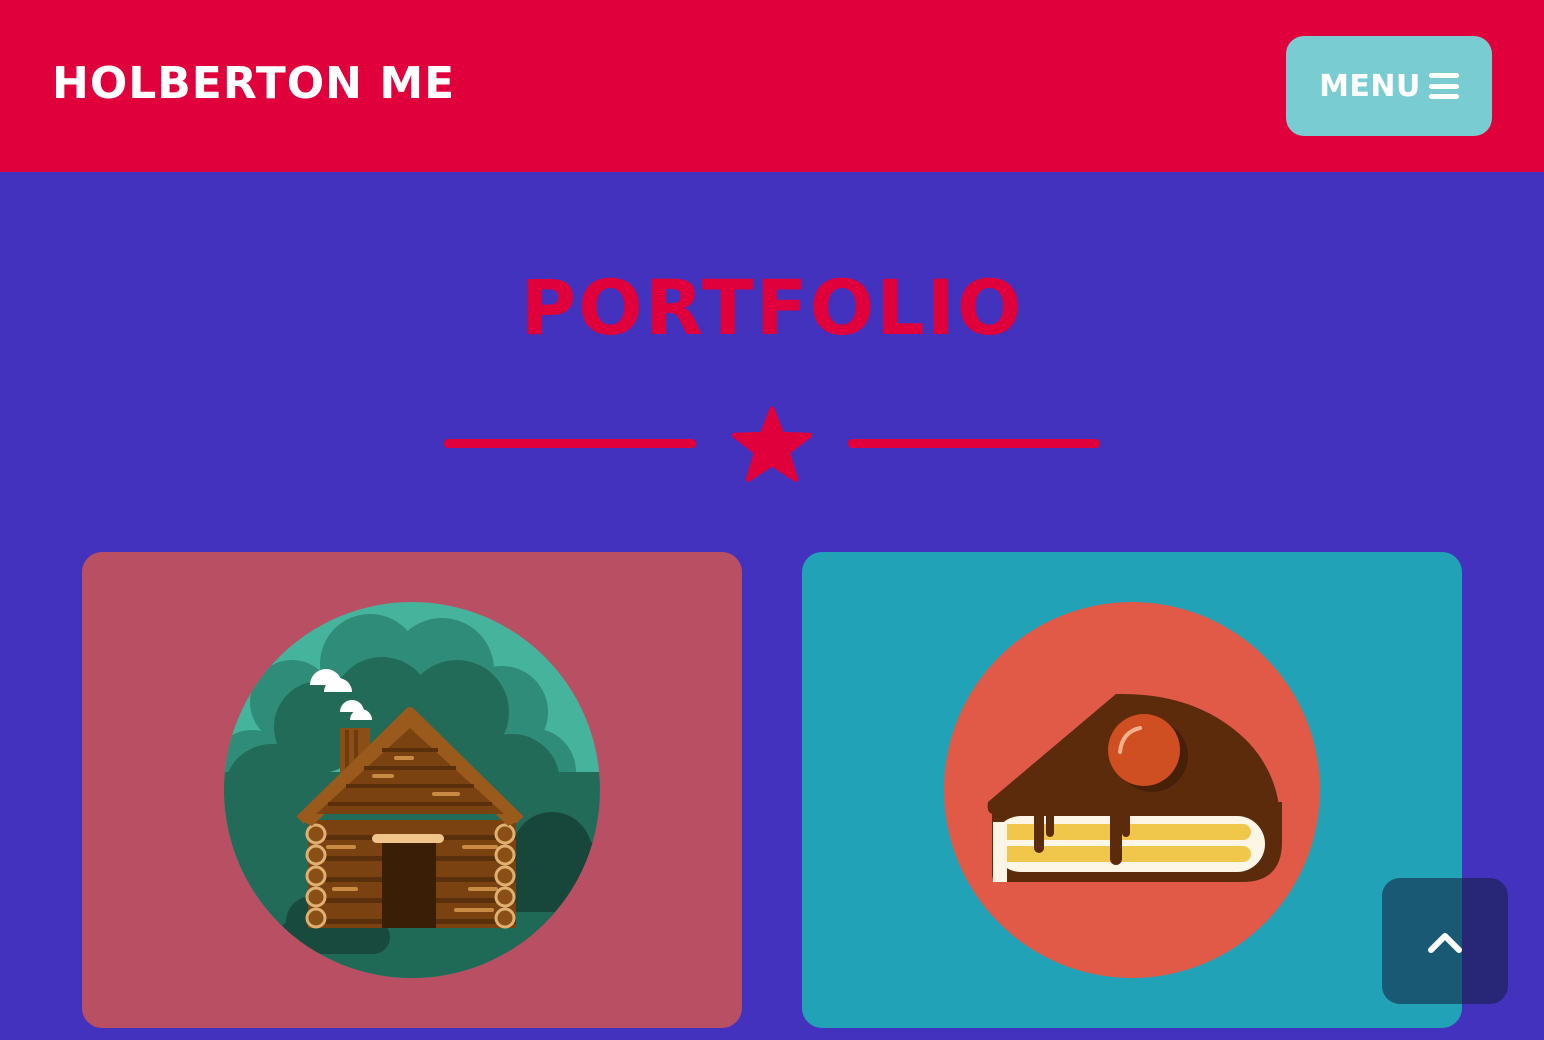  What do you see at coordinates (253, 84) in the screenshot?
I see `brand-logo: HOLBERTON ME` at bounding box center [253, 84].